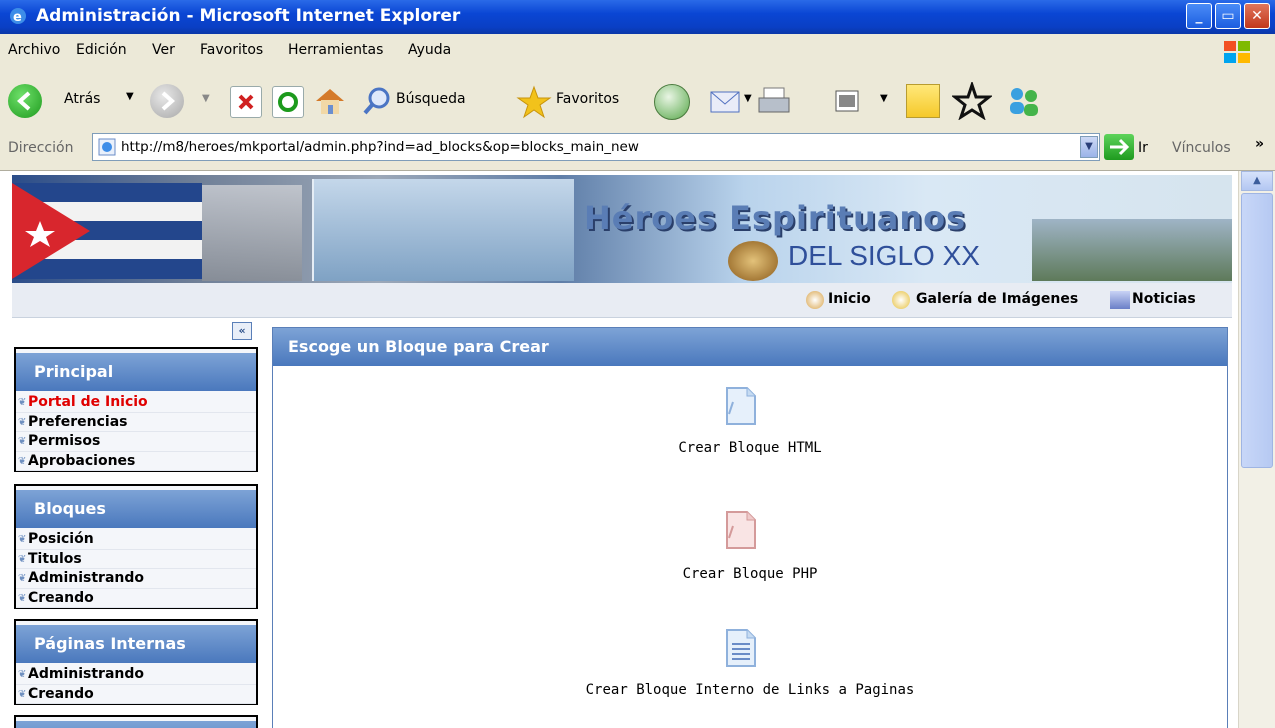  Describe the element at coordinates (252, 233) in the screenshot. I see `monument-image` at that location.